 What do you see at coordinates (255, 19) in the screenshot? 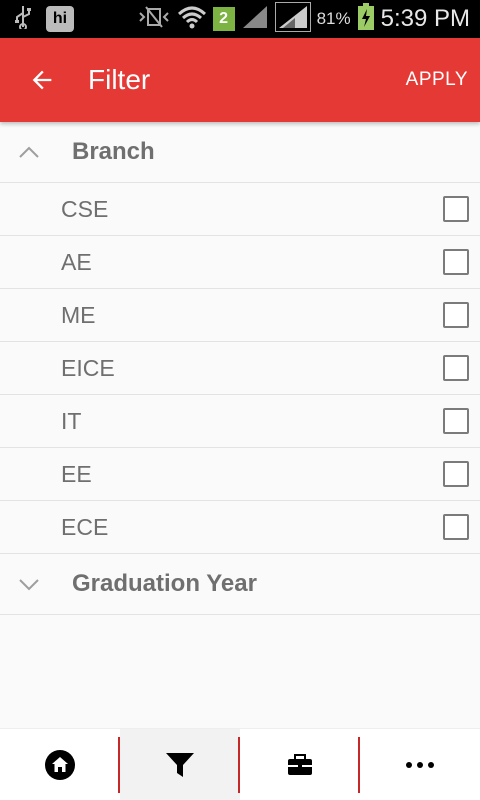
I see `signal-icon` at bounding box center [255, 19].